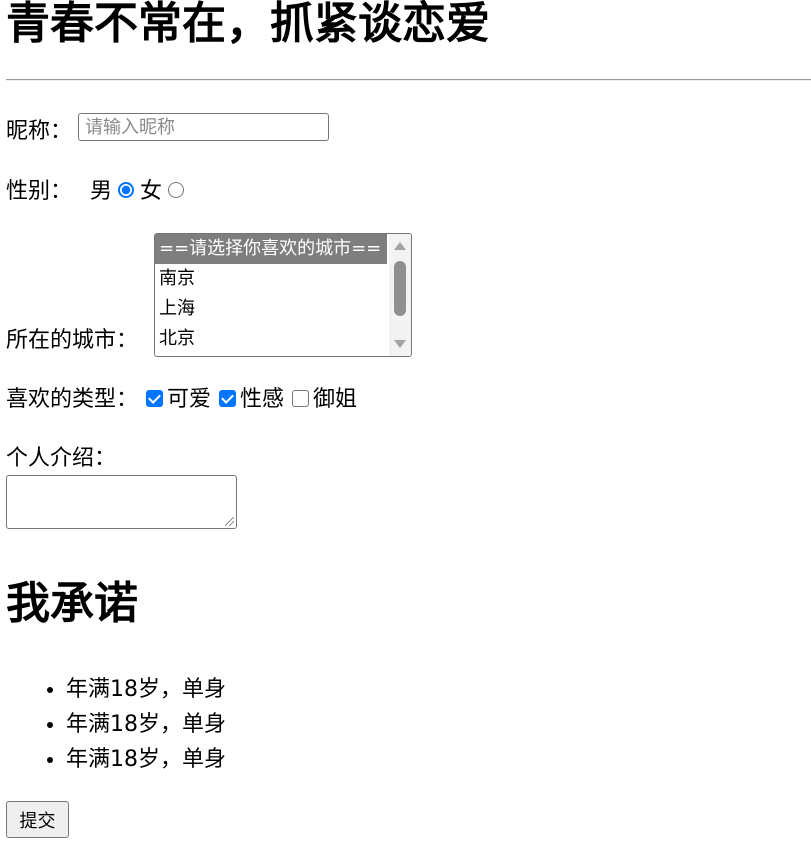 This screenshot has height=857, width=811. Describe the element at coordinates (400, 288) in the screenshot. I see `scroll-thumb` at that location.